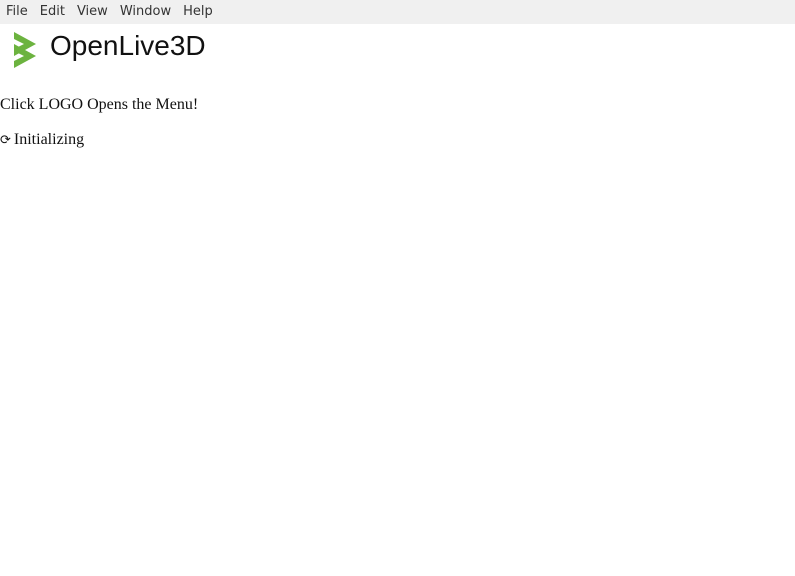 This screenshot has width=795, height=576. What do you see at coordinates (49, 139) in the screenshot?
I see `status-text: Initializing` at bounding box center [49, 139].